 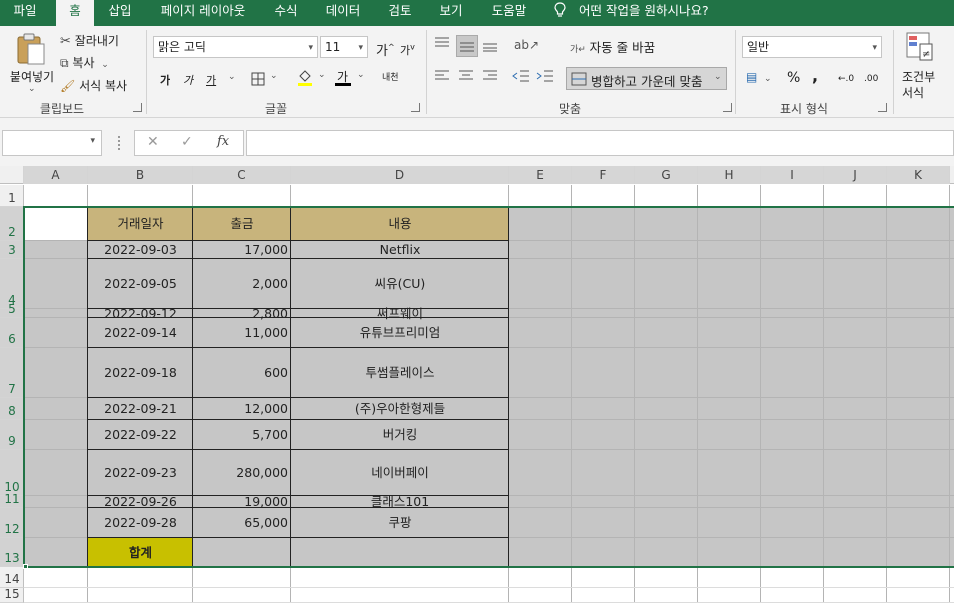 What do you see at coordinates (12, 435) in the screenshot?
I see `row-header-9: 9` at bounding box center [12, 435].